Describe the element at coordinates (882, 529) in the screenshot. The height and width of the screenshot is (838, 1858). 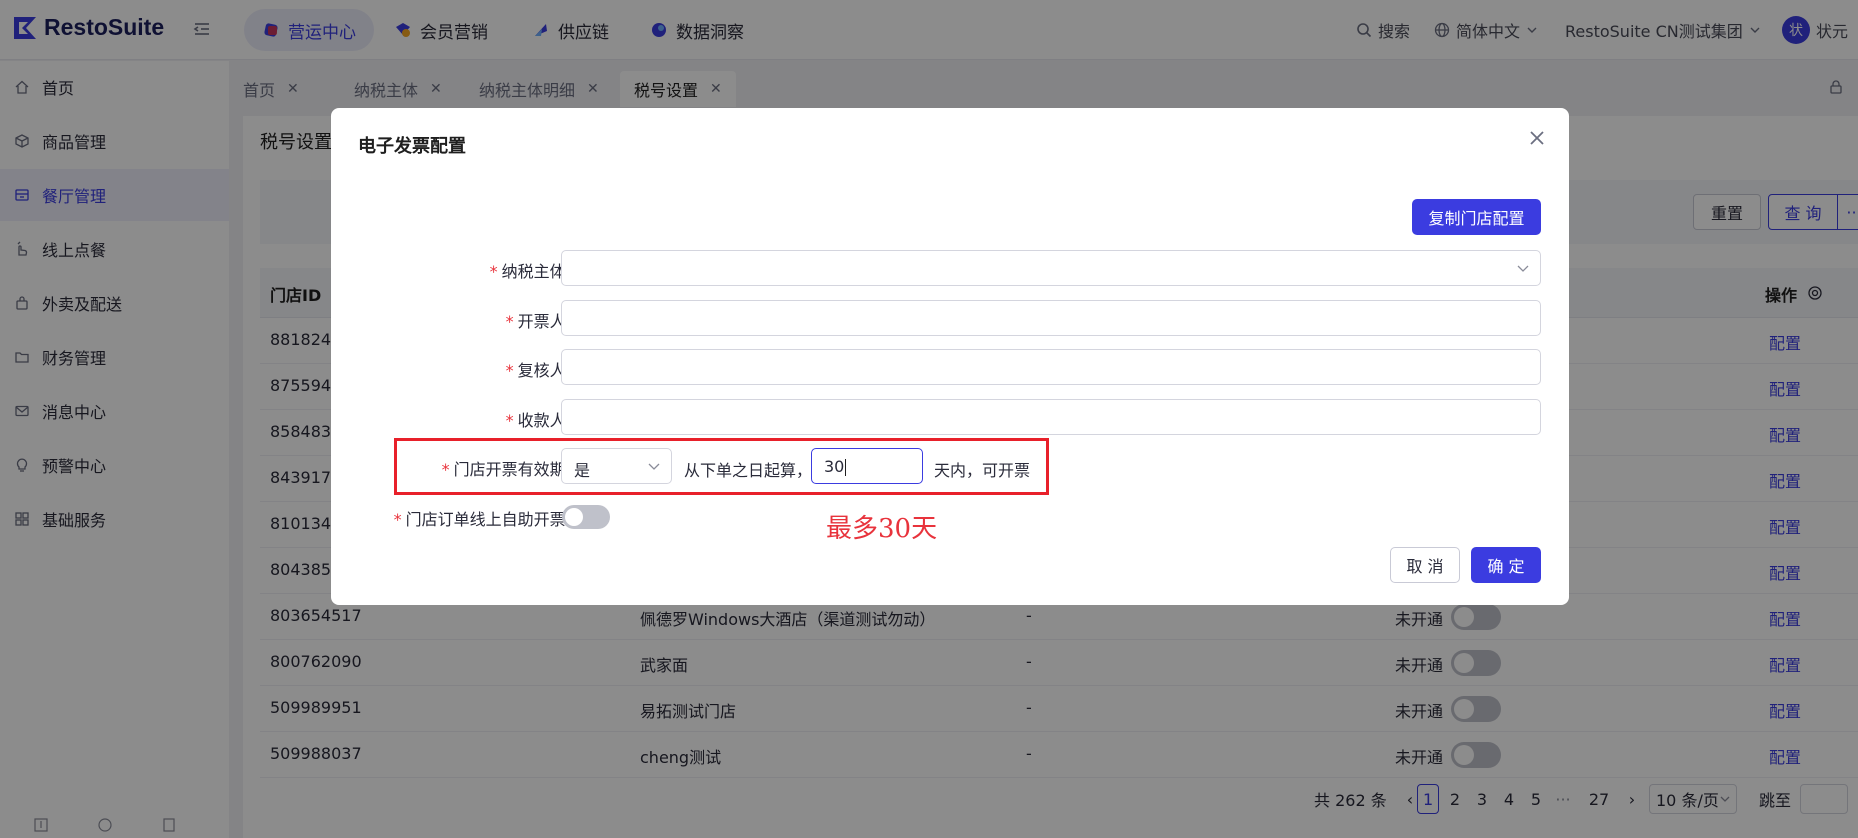
I see `annotation-text: 最多30天` at that location.